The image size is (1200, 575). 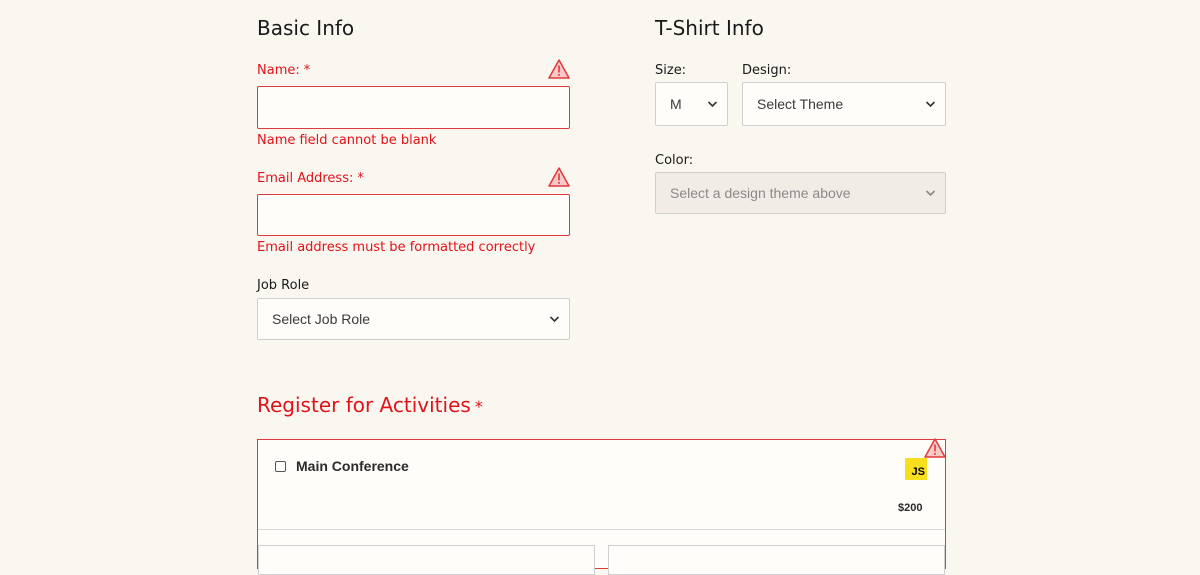 What do you see at coordinates (321, 319) in the screenshot?
I see `job-role-selected-value: Select Job Role` at bounding box center [321, 319].